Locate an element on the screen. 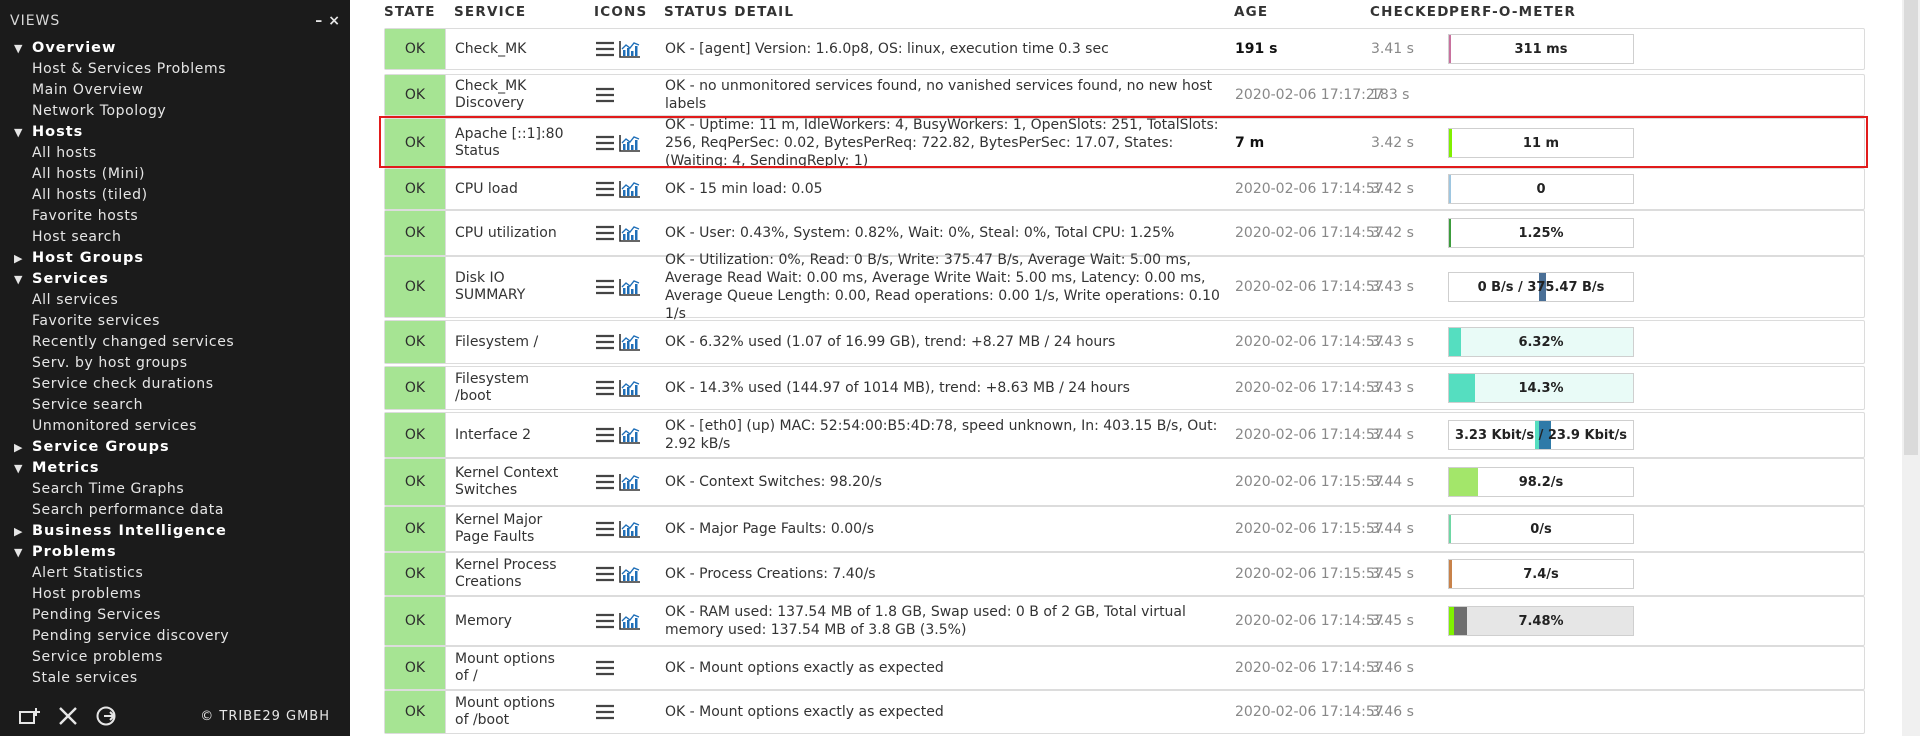  sidebar-item: Serv. by host groups is located at coordinates (179, 363).